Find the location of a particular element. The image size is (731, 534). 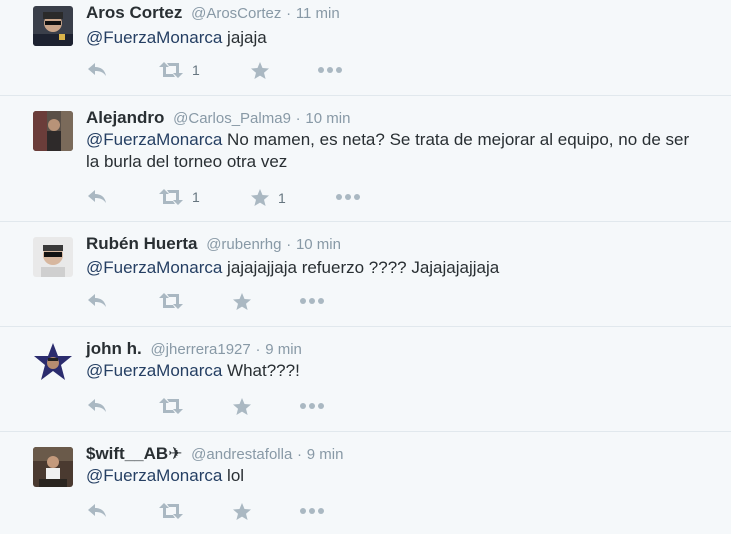

favorite-button: 1 is located at coordinates (268, 197).